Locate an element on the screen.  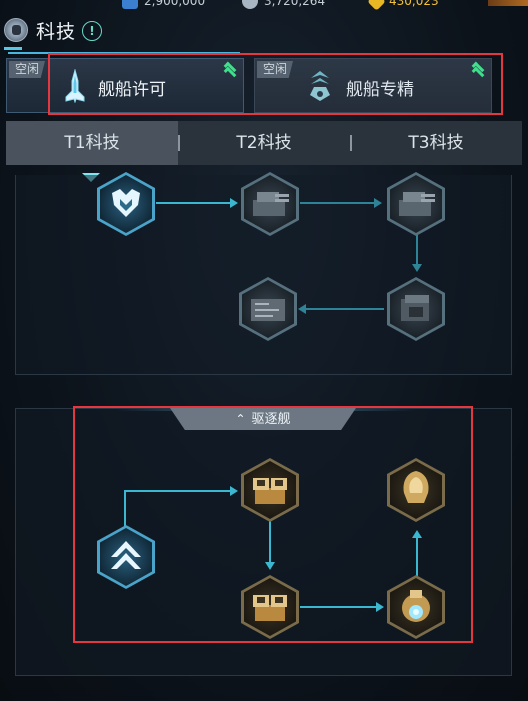
shield-emblem-icon is located at coordinates (126, 203).